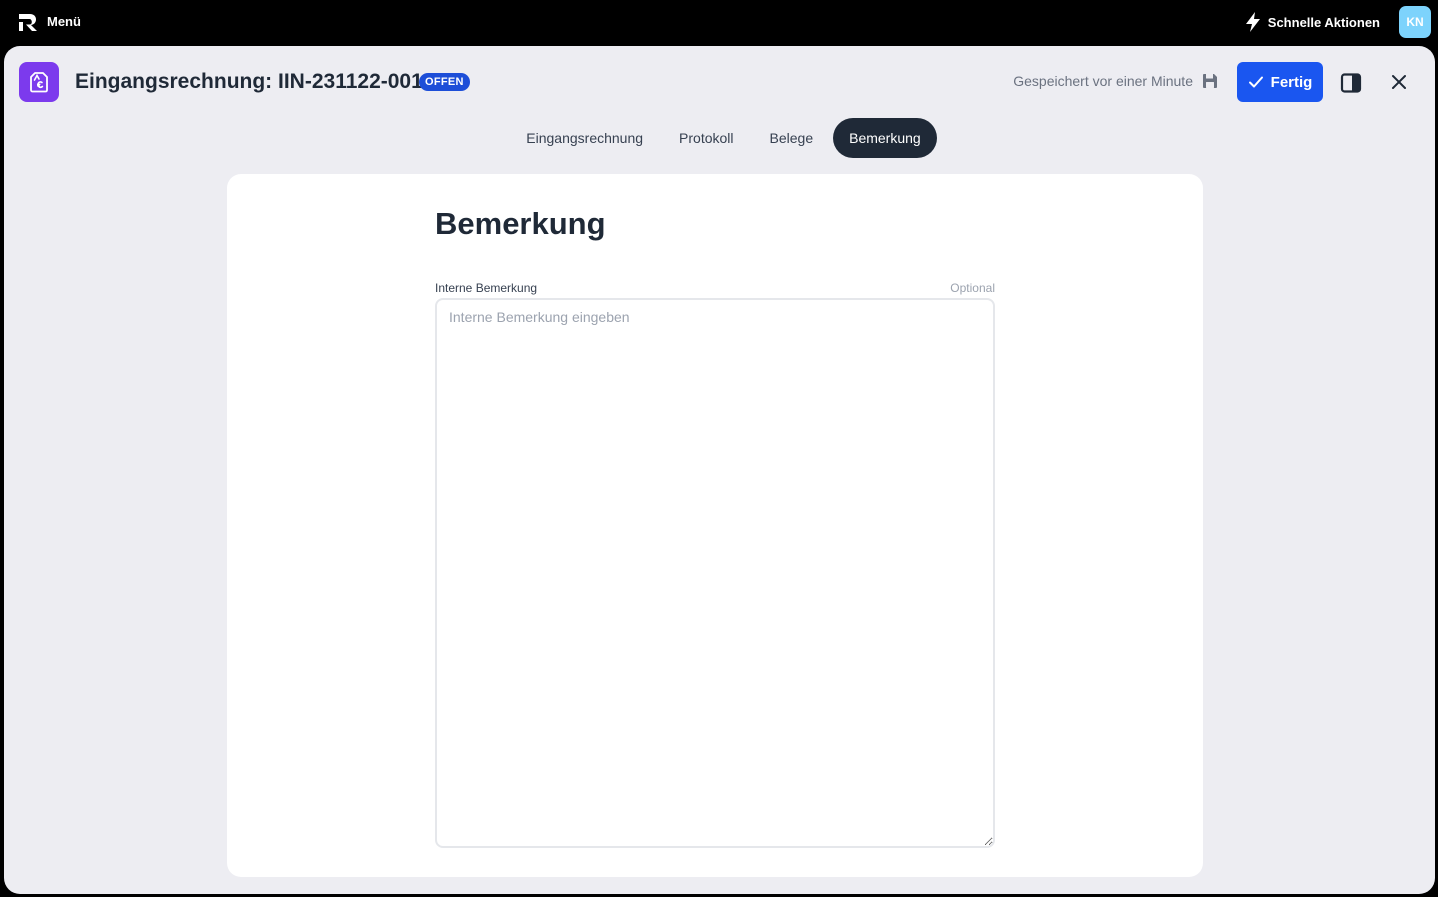  I want to click on tab-eingangsrechnung: Eingangsrechnung, so click(584, 138).